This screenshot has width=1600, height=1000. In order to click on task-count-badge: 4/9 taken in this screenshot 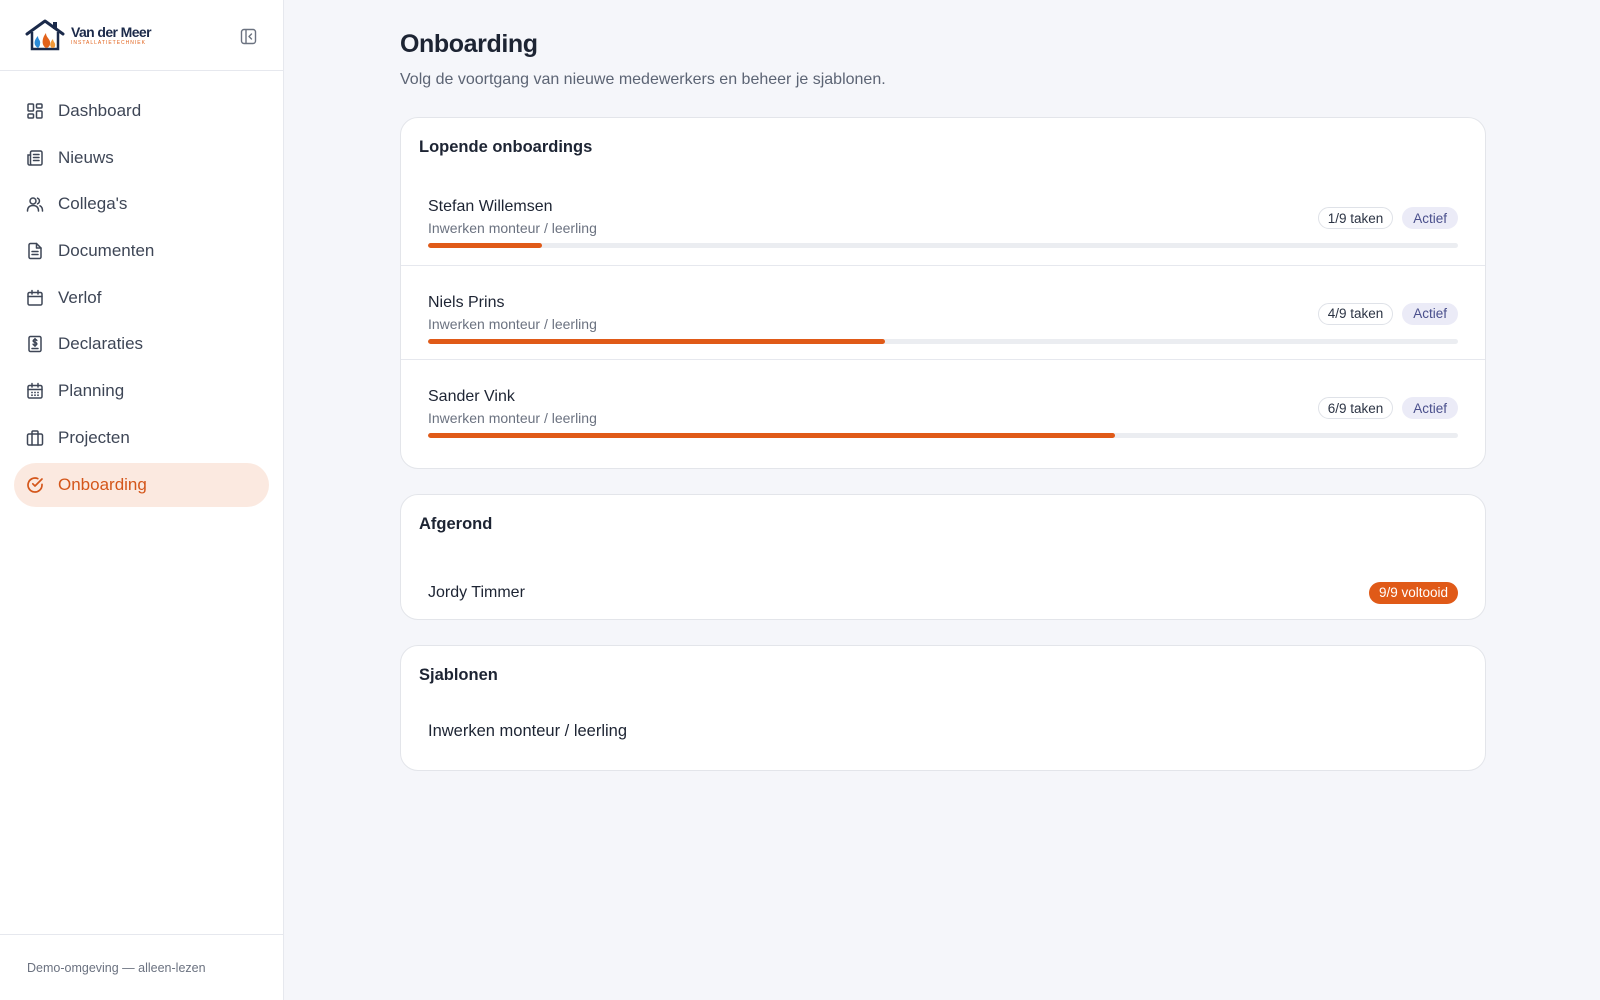, I will do `click(1355, 313)`.